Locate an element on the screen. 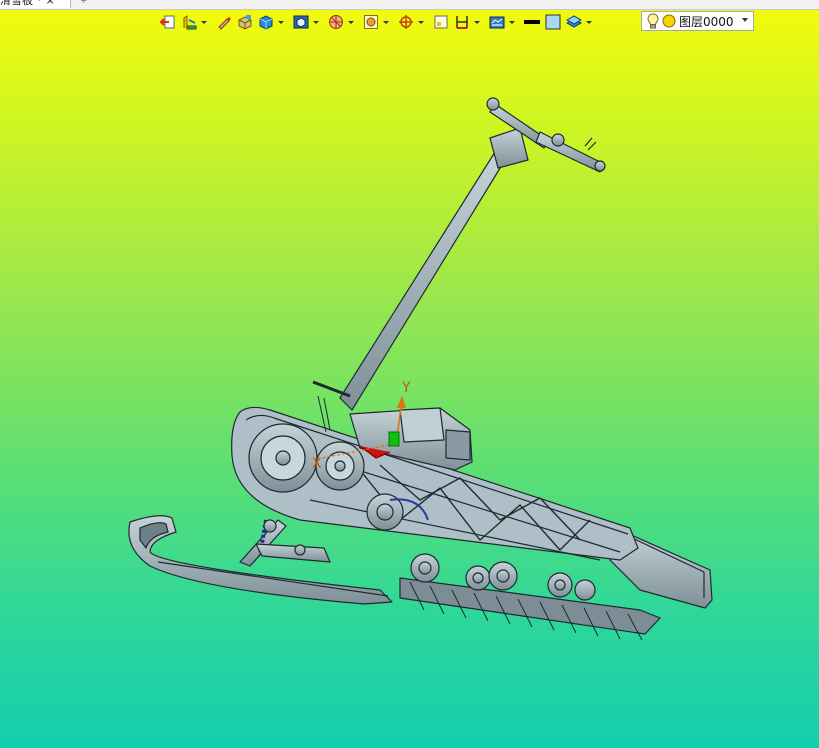 The image size is (819, 748). zoom-extents-button is located at coordinates (371, 22).